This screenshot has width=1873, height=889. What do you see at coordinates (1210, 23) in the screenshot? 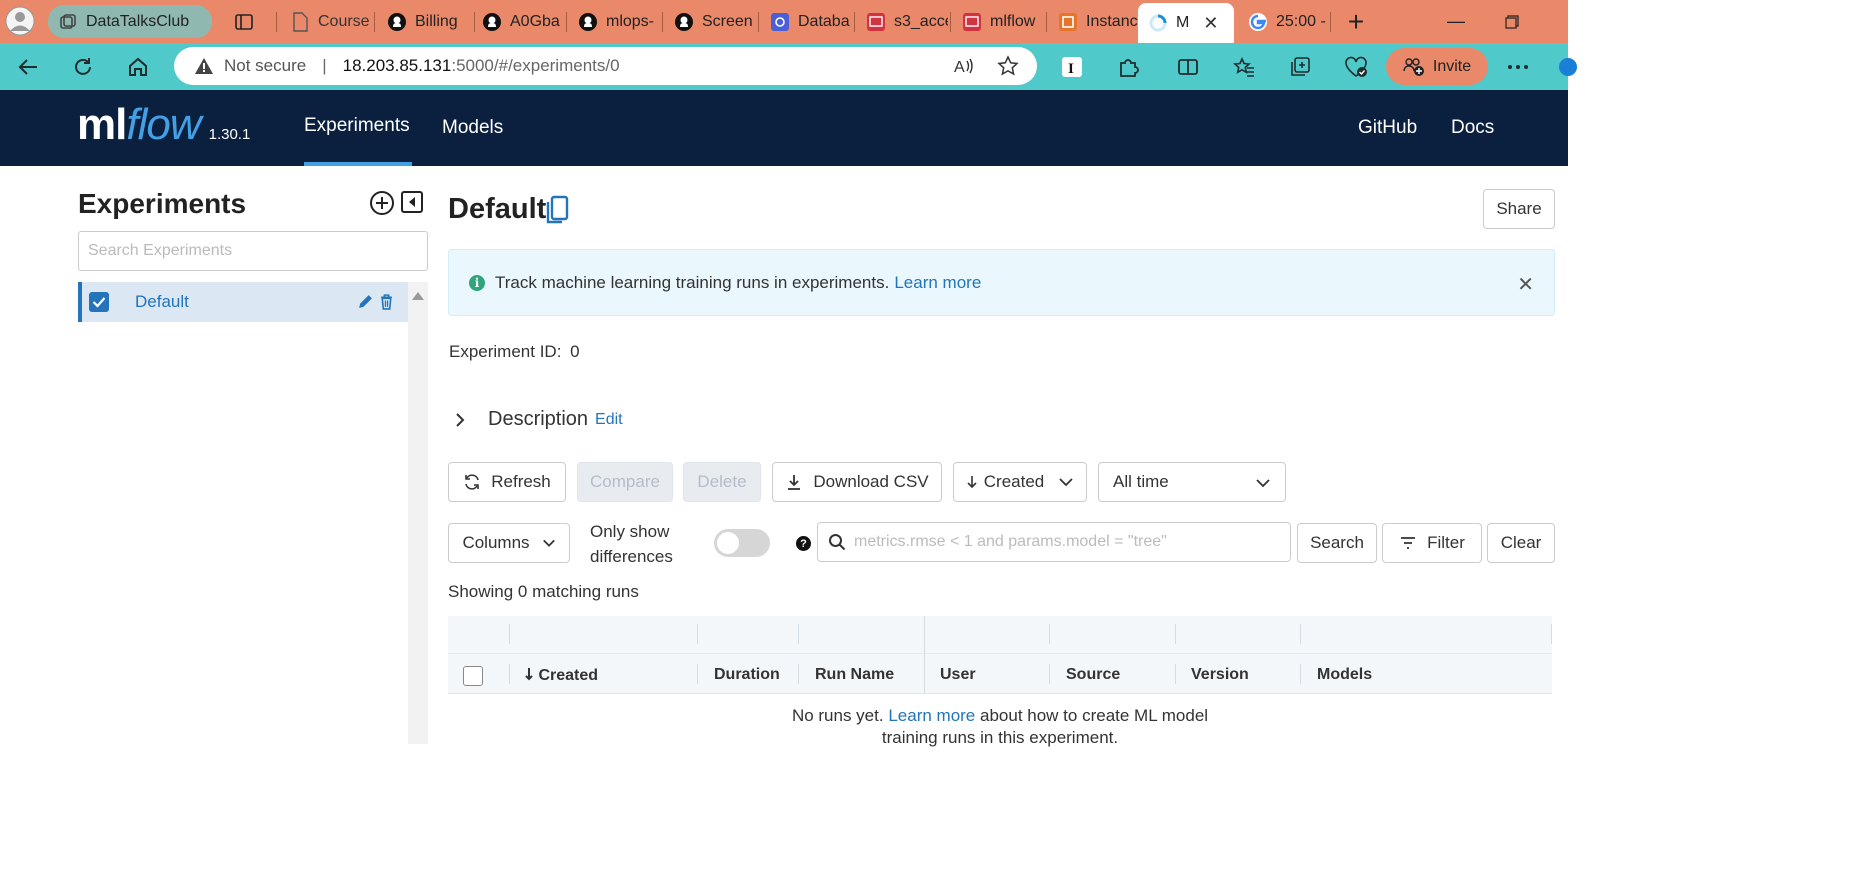
I see `close-tab-icon: ✕` at bounding box center [1210, 23].